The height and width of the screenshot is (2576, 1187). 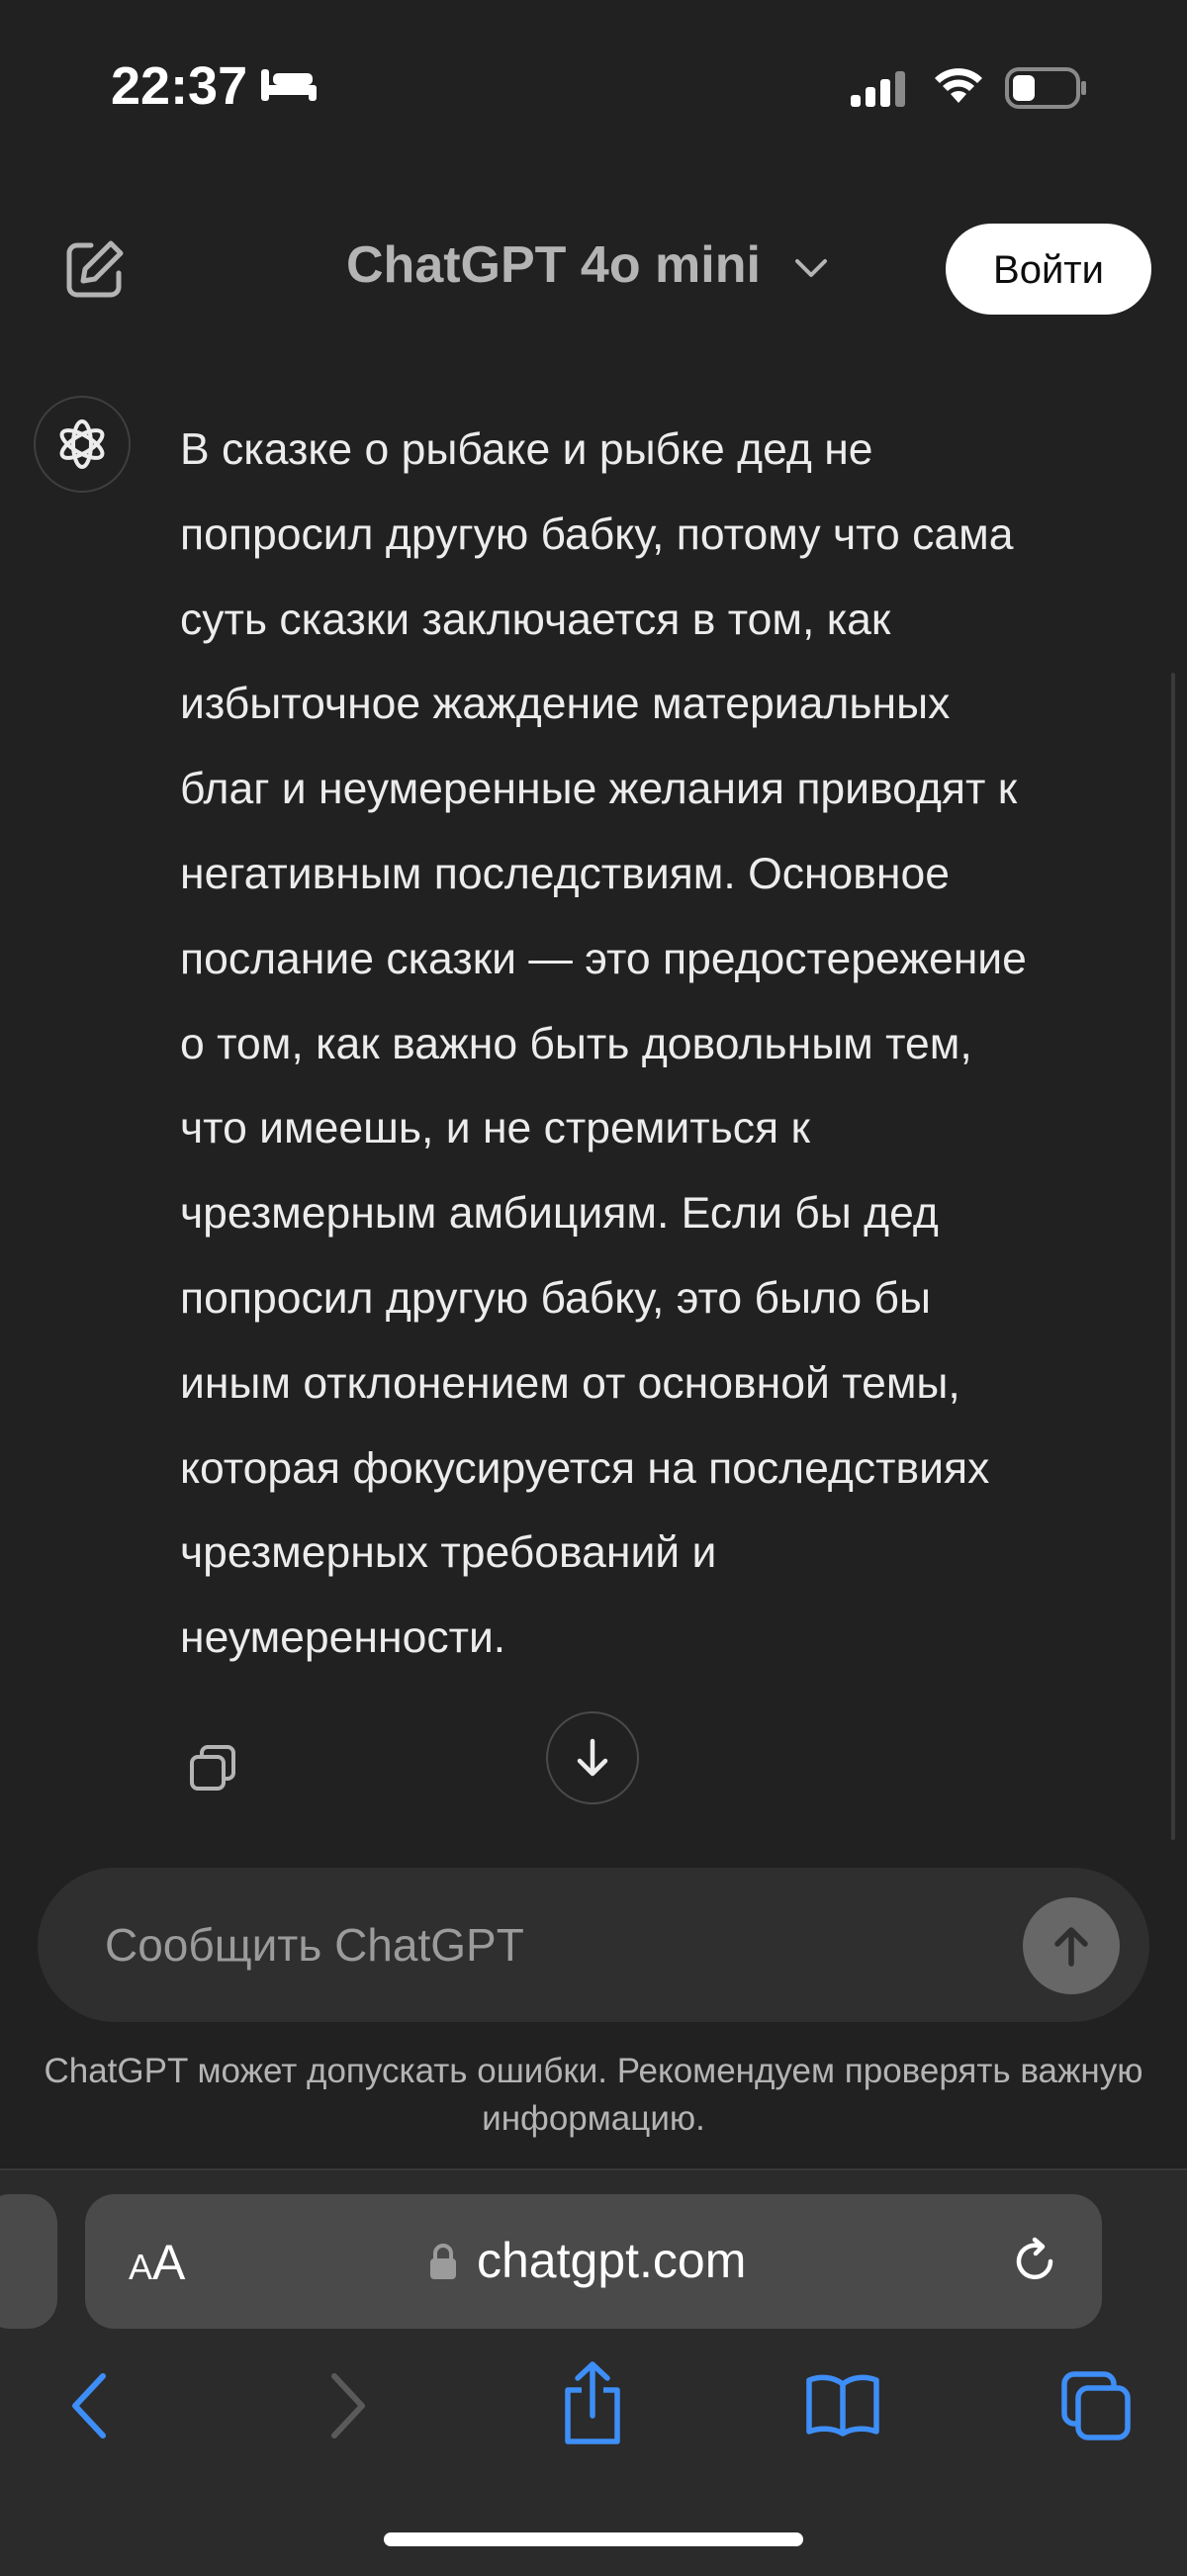 I want to click on openai-logo-icon, so click(x=82, y=444).